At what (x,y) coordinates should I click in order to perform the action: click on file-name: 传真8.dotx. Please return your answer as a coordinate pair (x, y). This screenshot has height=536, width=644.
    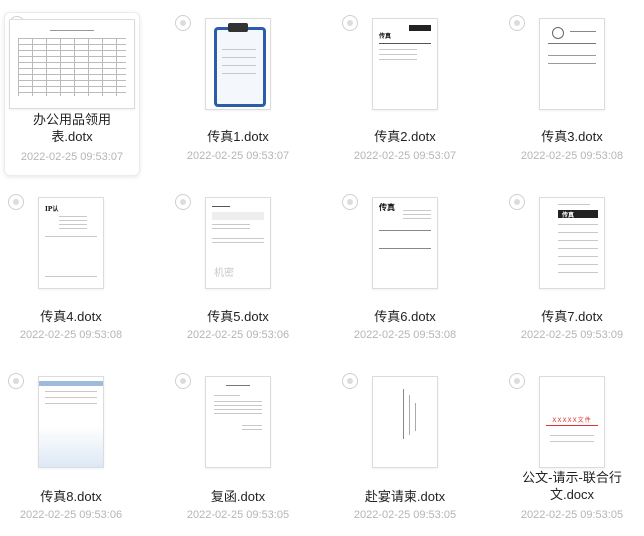
    Looking at the image, I should click on (71, 496).